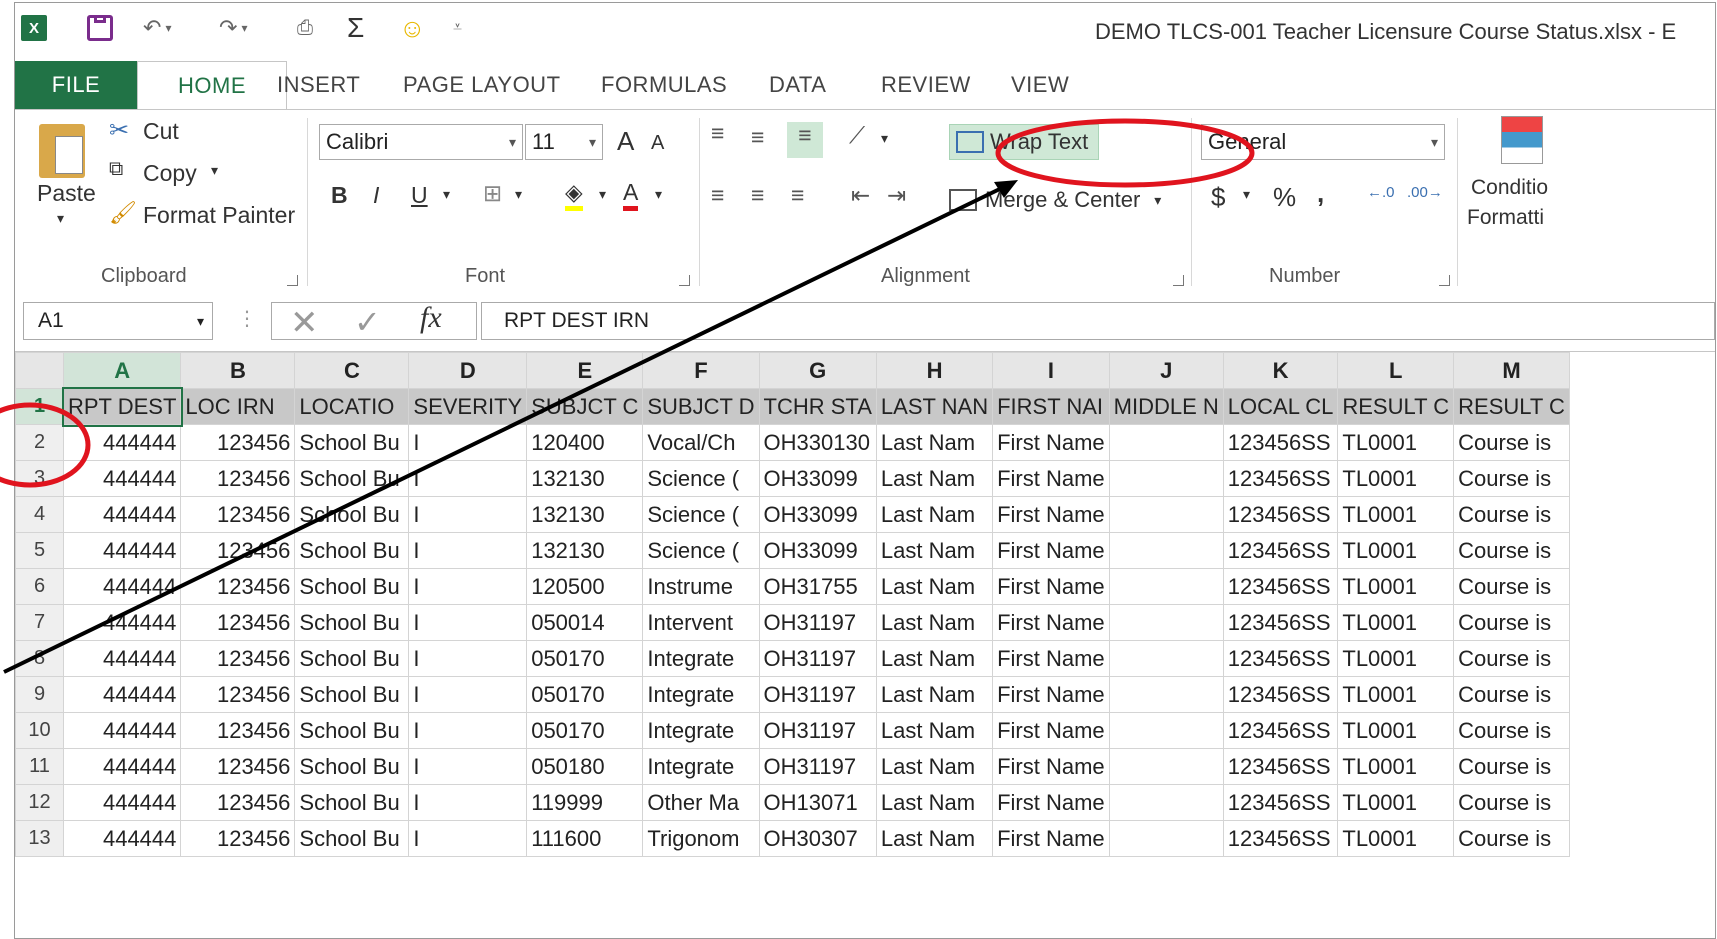  Describe the element at coordinates (39, 514) in the screenshot. I see `row-header-4: 4` at that location.